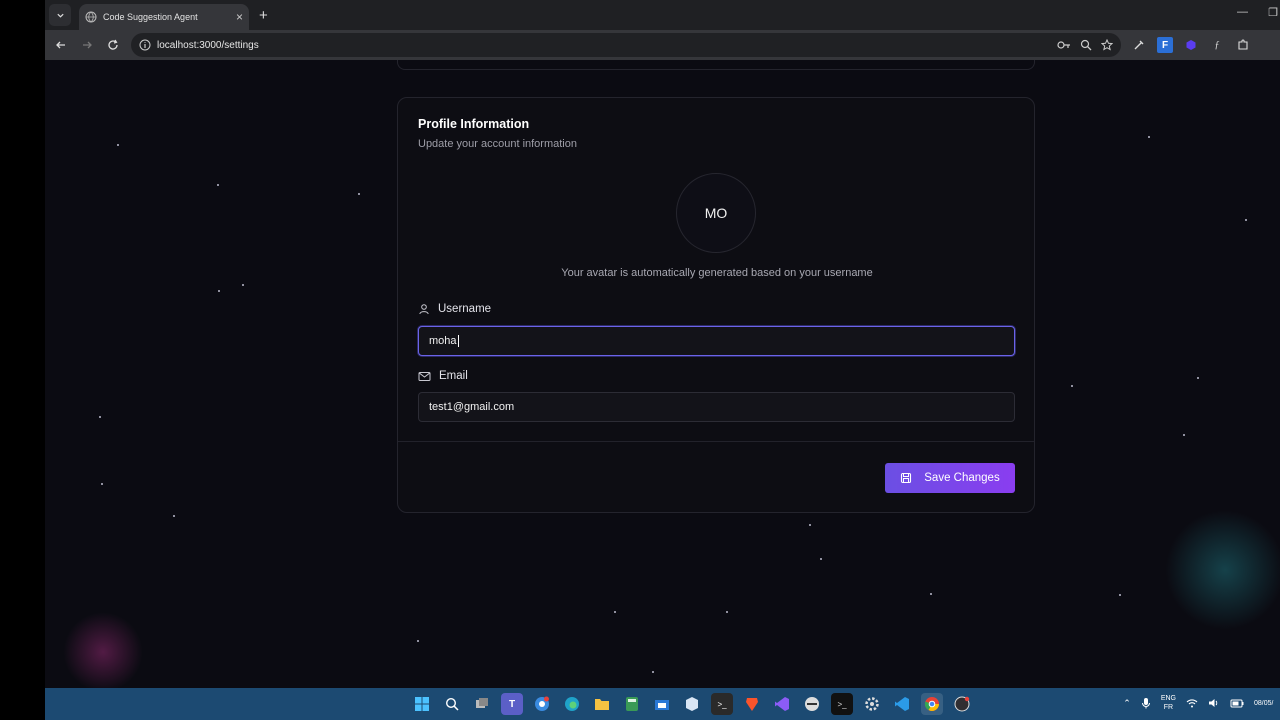 This screenshot has height=720, width=1280. I want to click on teal-glow-decoration, so click(1222, 570).